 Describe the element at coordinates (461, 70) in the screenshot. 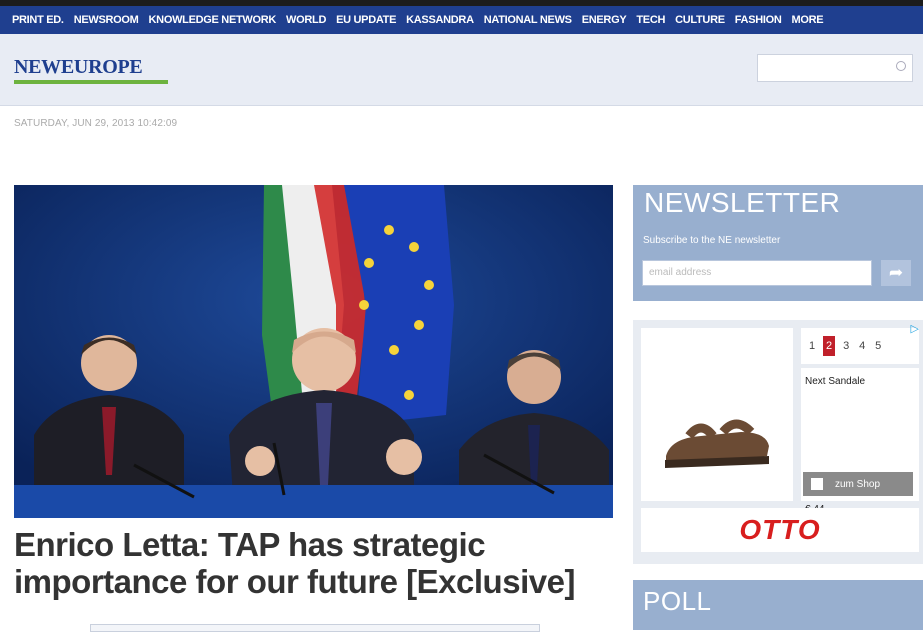

I see `site-header: NEWEUROPE` at that location.